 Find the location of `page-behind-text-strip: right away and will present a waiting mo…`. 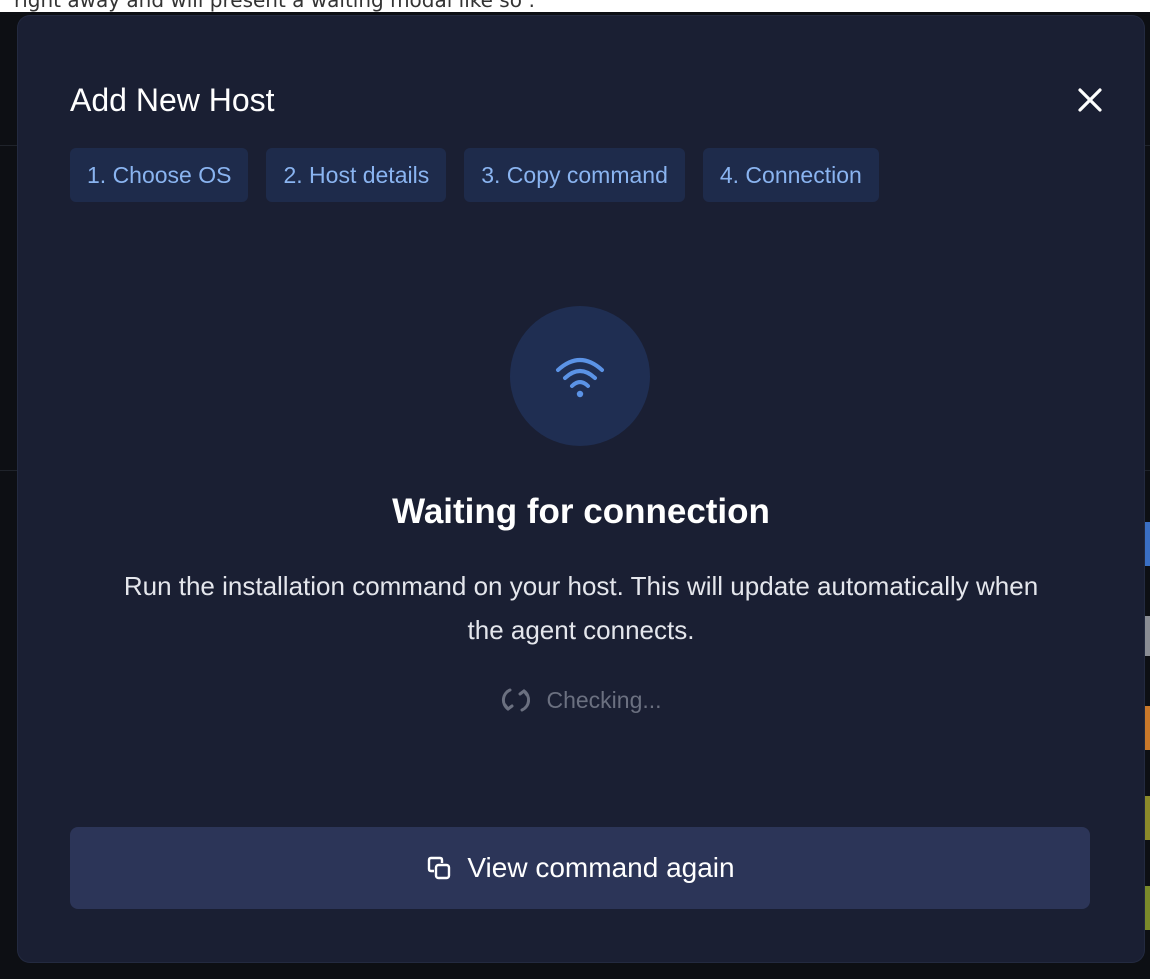

page-behind-text-strip: right away and will present a waiting mo… is located at coordinates (575, 6).